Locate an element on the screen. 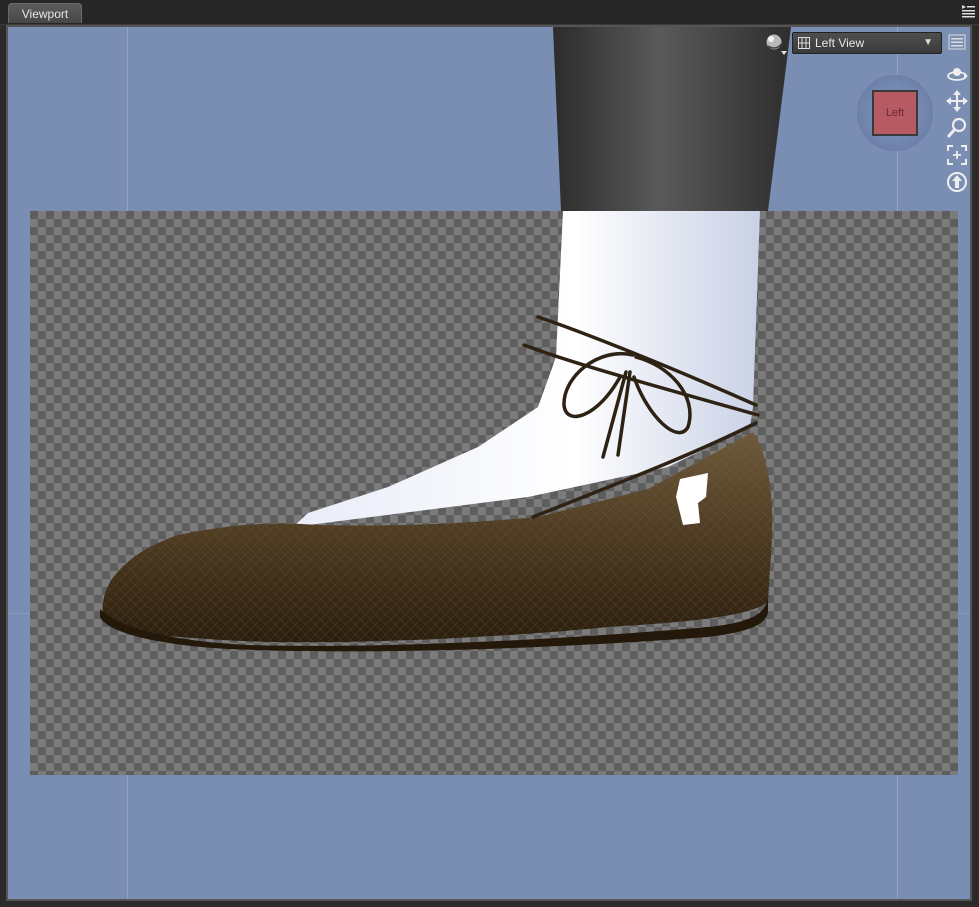 This screenshot has width=979, height=907. draw-style-button is located at coordinates (775, 44).